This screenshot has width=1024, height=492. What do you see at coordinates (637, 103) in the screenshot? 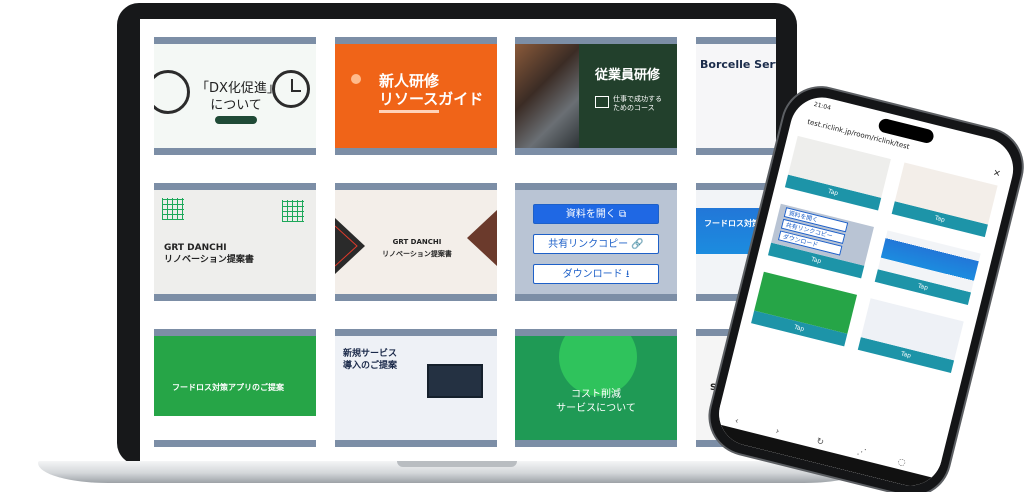
I see `slide-subtitle: 仕事で成功する ためのコース` at bounding box center [637, 103].